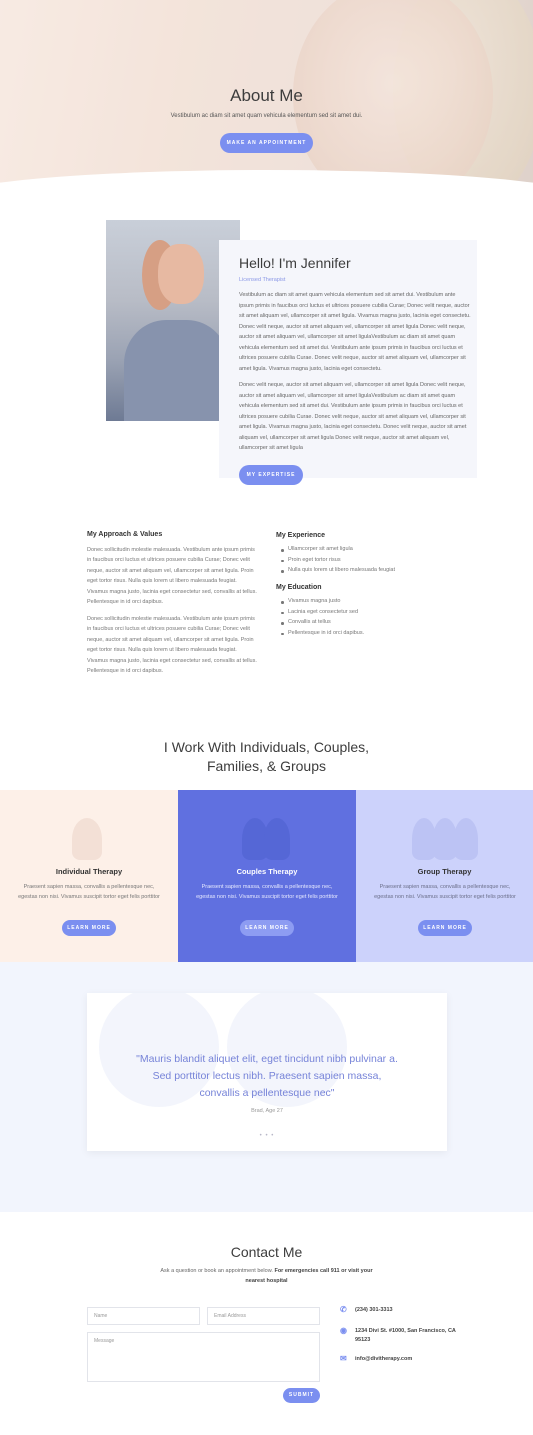  Describe the element at coordinates (335, 551) in the screenshot. I see `list-item: Ullamcorper sit amet ligula` at that location.